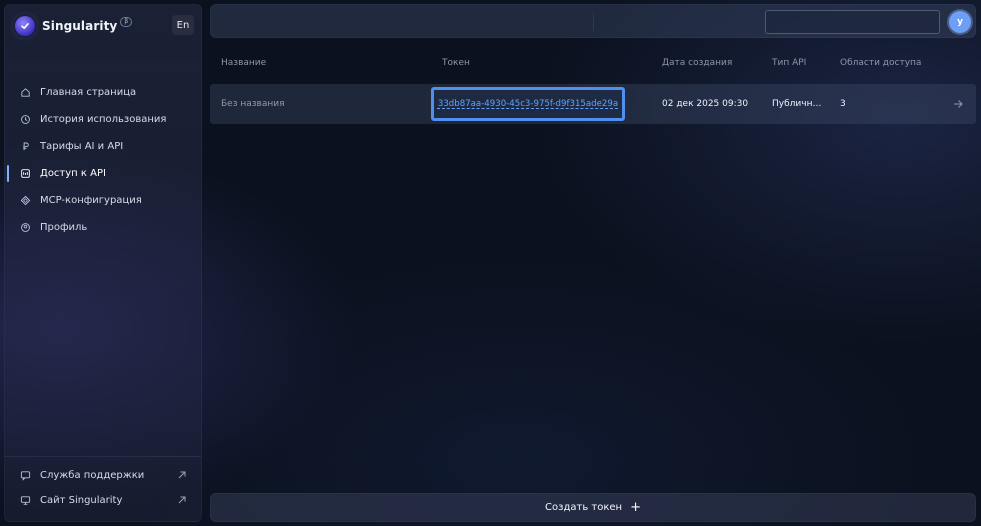 The height and width of the screenshot is (526, 981). I want to click on plus-icon: +, so click(635, 507).